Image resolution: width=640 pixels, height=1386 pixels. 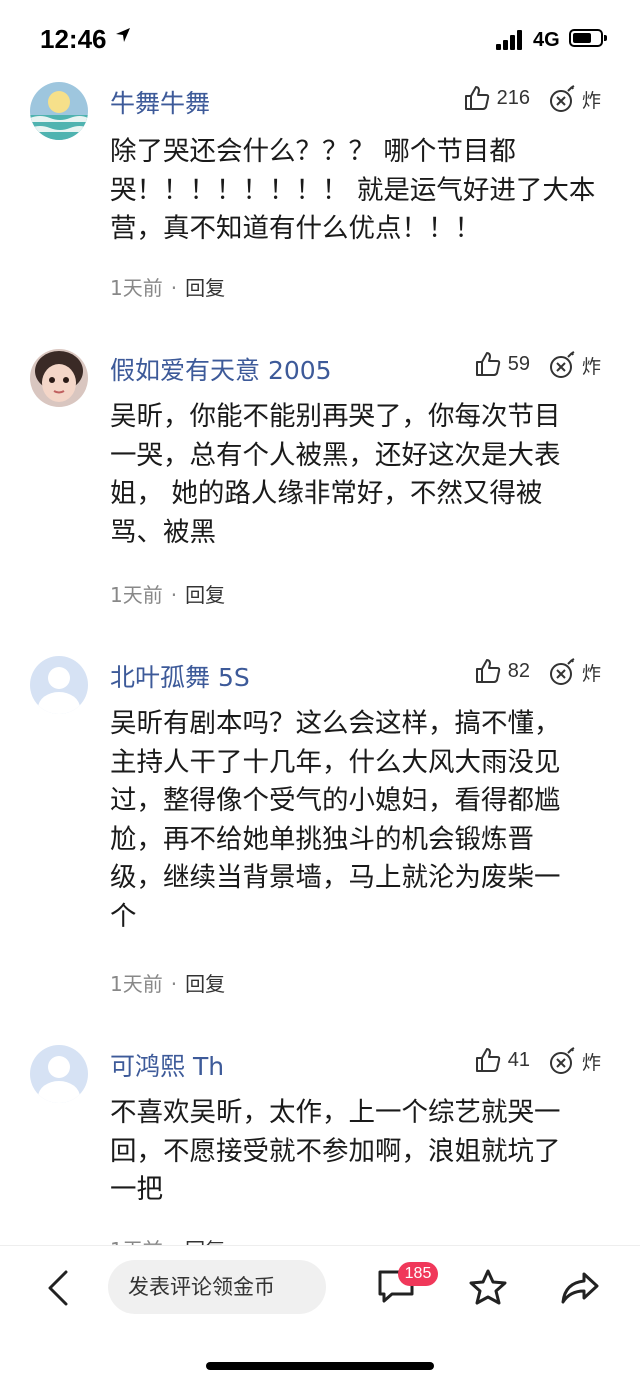 I want to click on comment-input: 发表评论领金币, so click(x=217, y=1287).